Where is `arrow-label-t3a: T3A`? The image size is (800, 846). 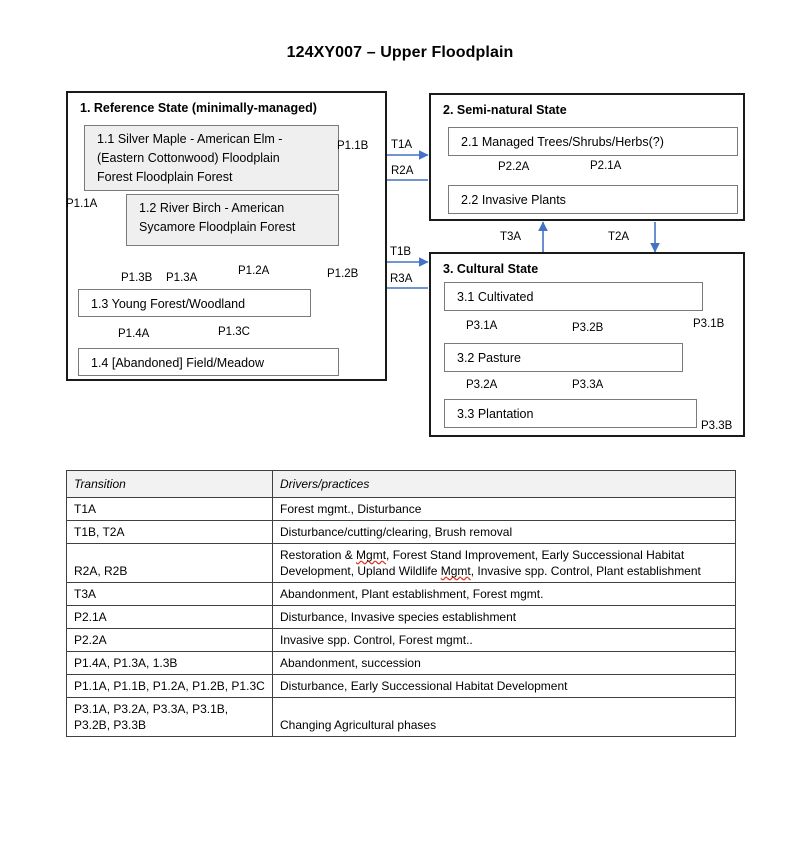 arrow-label-t3a: T3A is located at coordinates (511, 237).